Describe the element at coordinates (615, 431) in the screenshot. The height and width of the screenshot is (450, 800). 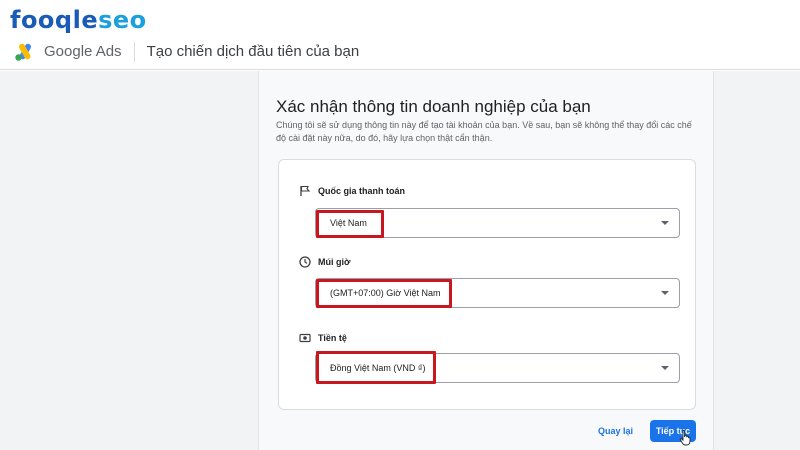
I see `back-button: Quay lại` at that location.